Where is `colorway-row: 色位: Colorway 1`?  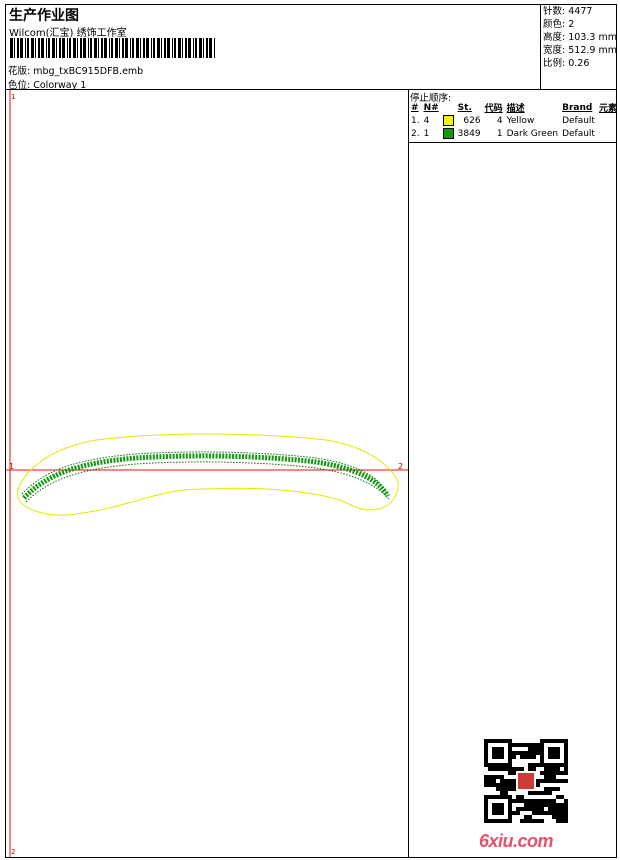 colorway-row: 色位: Colorway 1 is located at coordinates (47, 84).